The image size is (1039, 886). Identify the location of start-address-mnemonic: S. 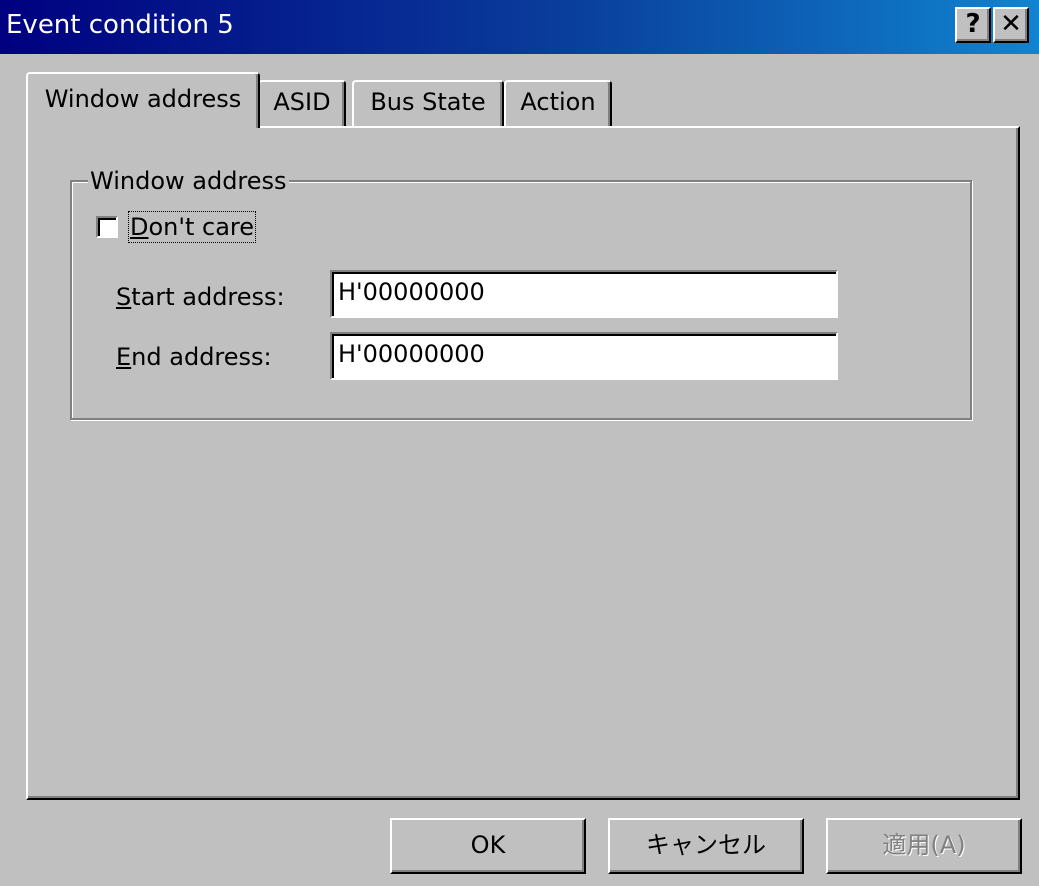
(124, 297).